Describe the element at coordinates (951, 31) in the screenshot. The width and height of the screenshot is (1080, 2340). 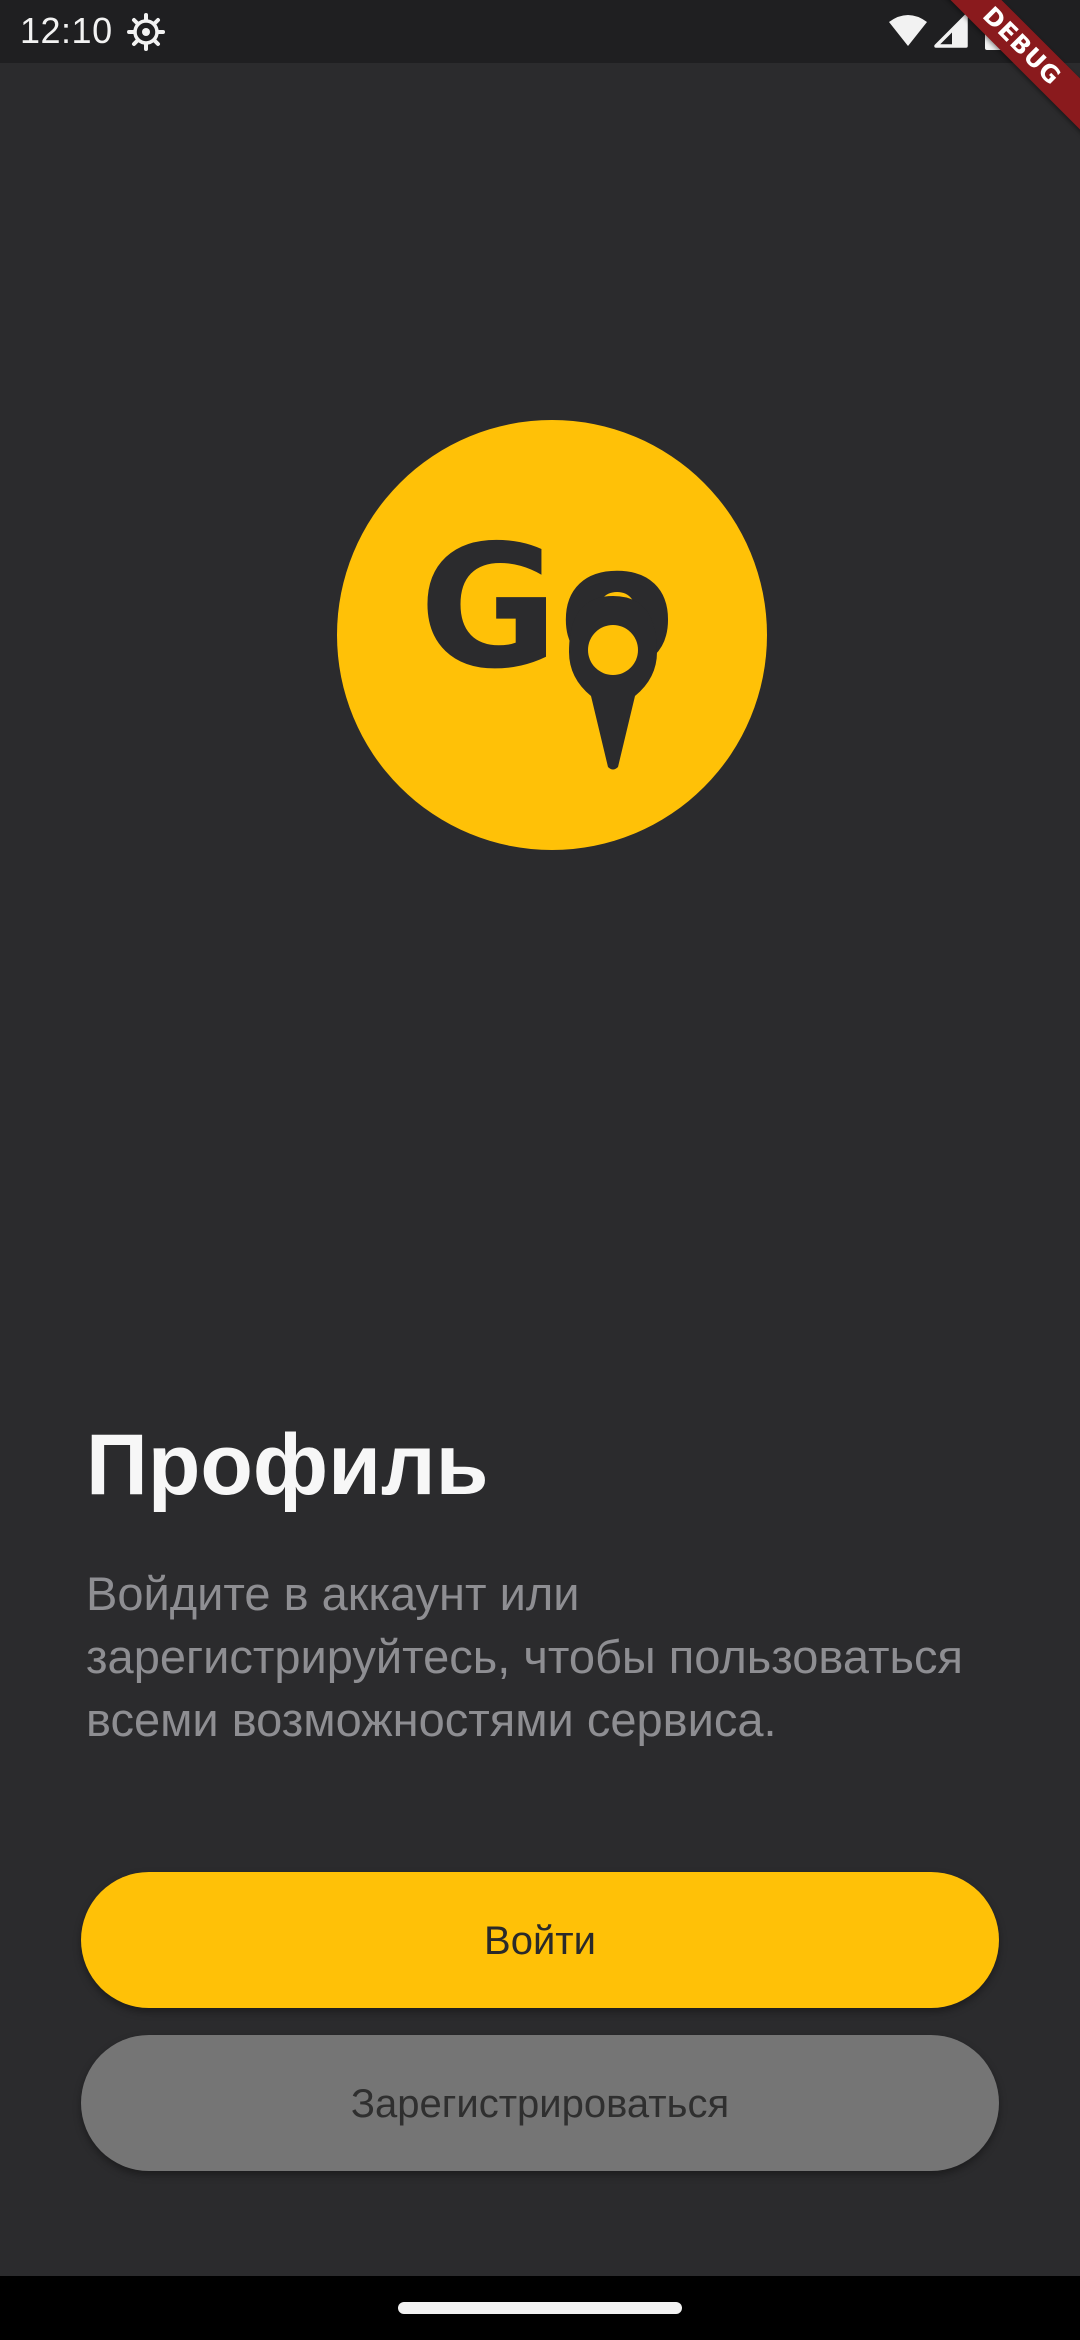
I see `cell-signal-icon` at that location.